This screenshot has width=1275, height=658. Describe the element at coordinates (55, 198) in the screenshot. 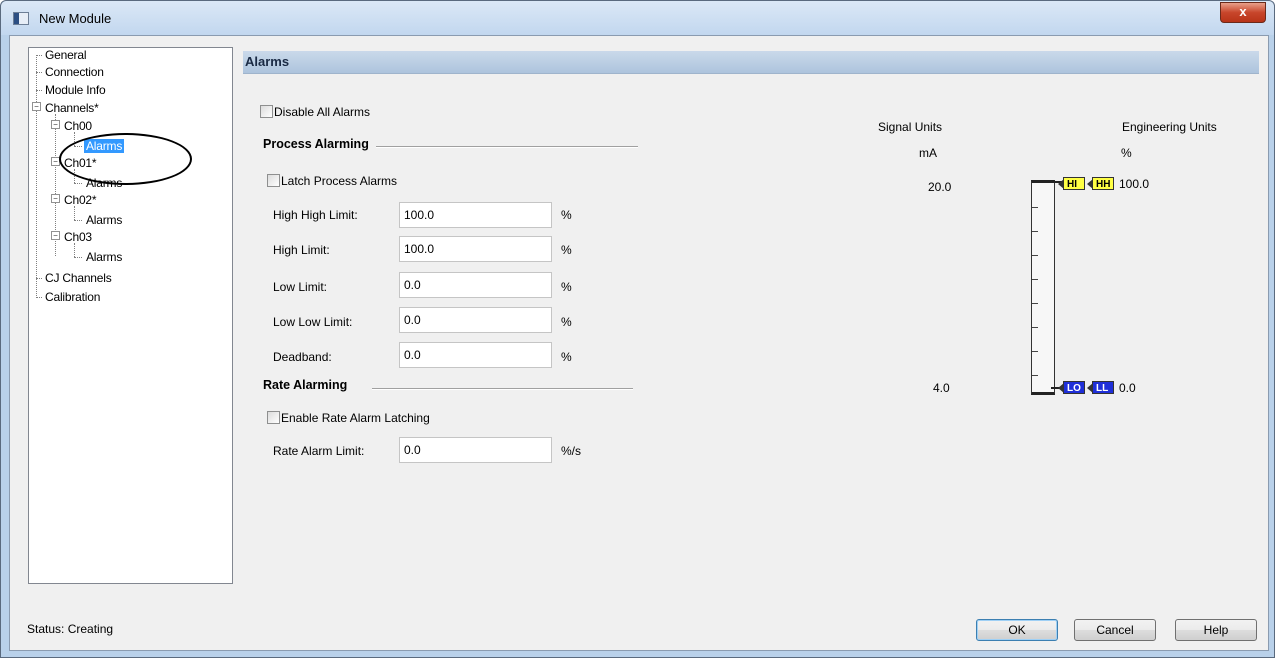

I see `collapse-ch02-icon: −` at that location.